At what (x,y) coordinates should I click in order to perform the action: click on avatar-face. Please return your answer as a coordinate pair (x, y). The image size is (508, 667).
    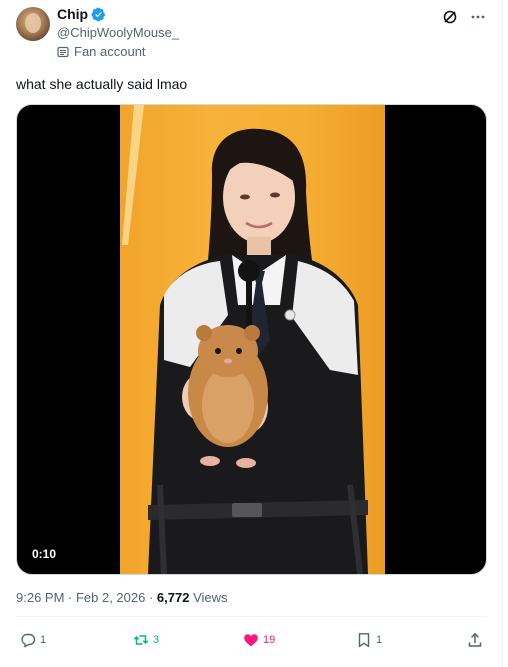
    Looking at the image, I should click on (33, 23).